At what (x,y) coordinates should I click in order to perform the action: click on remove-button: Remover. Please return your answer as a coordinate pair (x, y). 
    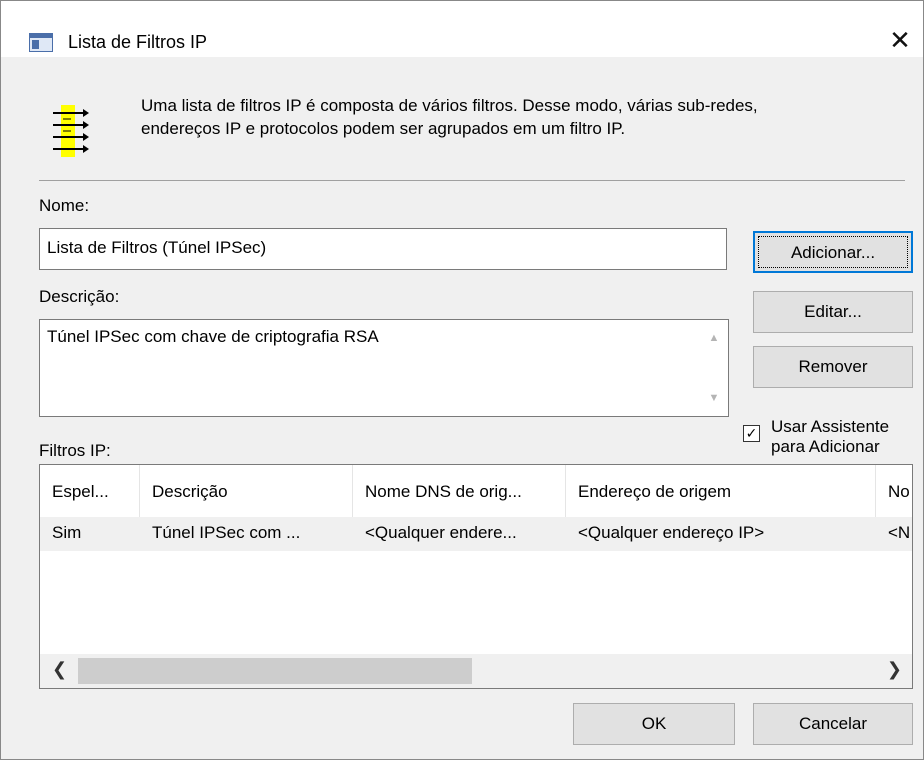
    Looking at the image, I should click on (833, 367).